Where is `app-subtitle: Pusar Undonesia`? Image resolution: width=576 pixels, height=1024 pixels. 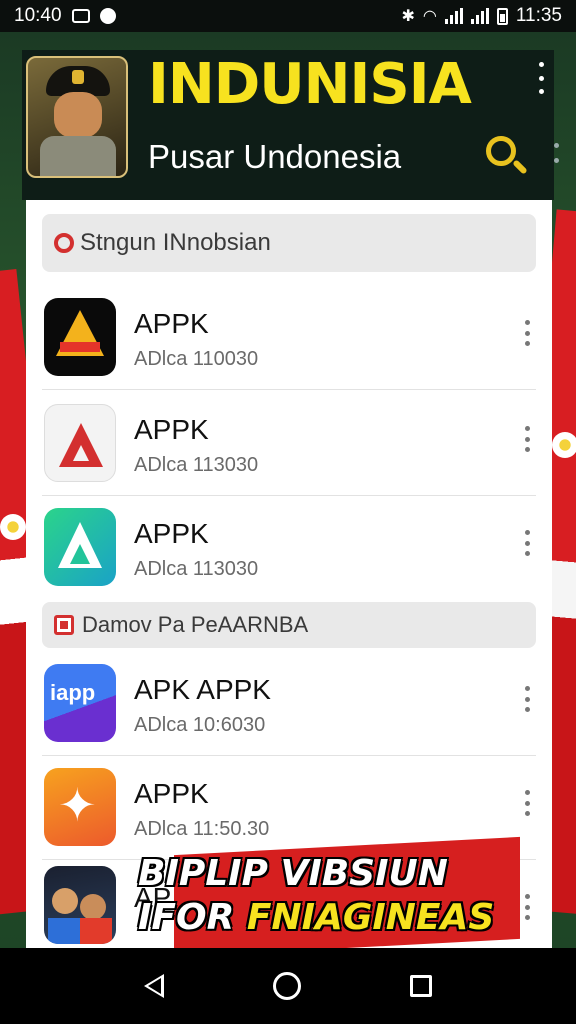
app-subtitle: Pusar Undonesia is located at coordinates (275, 156).